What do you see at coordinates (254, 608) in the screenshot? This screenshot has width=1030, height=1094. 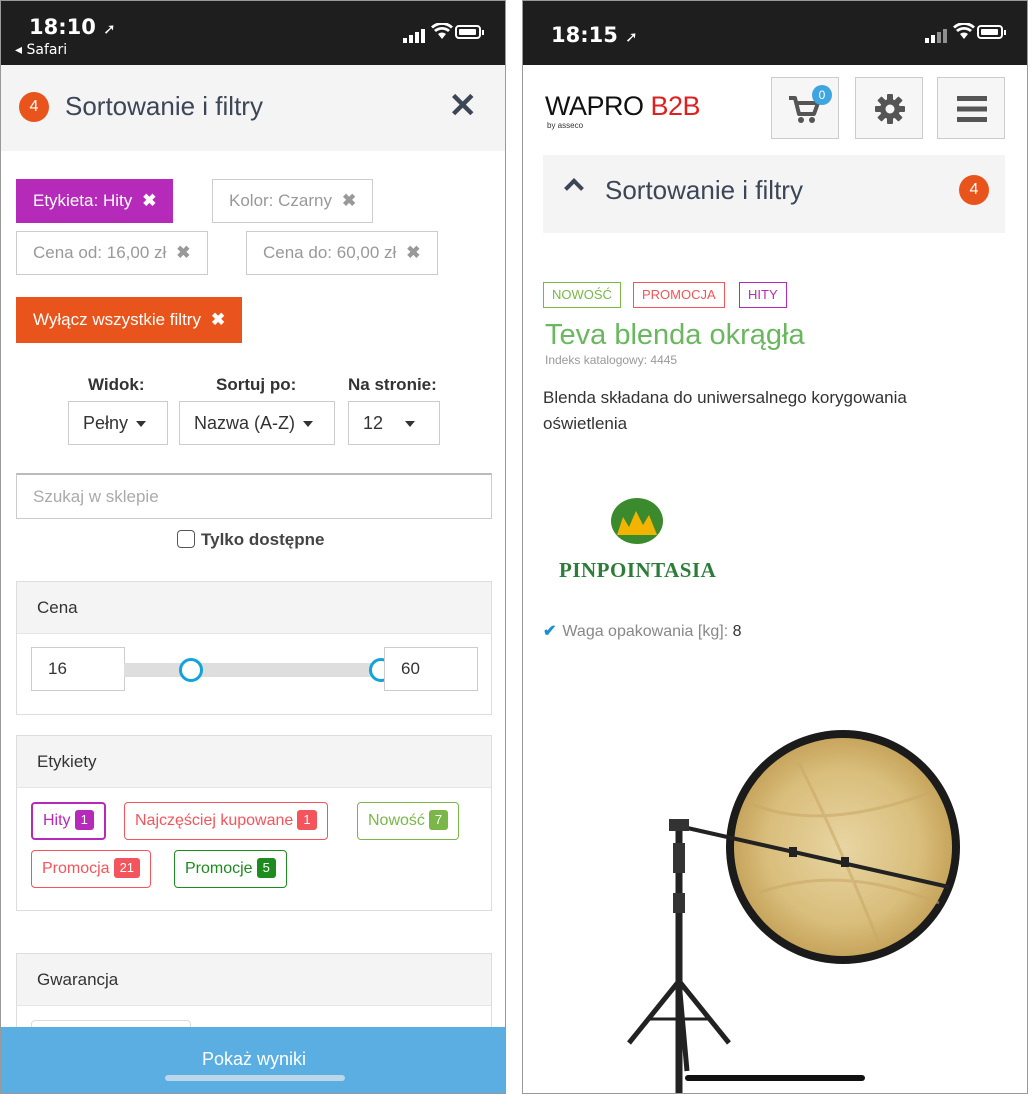 I see `price-panel-title: Cena` at bounding box center [254, 608].